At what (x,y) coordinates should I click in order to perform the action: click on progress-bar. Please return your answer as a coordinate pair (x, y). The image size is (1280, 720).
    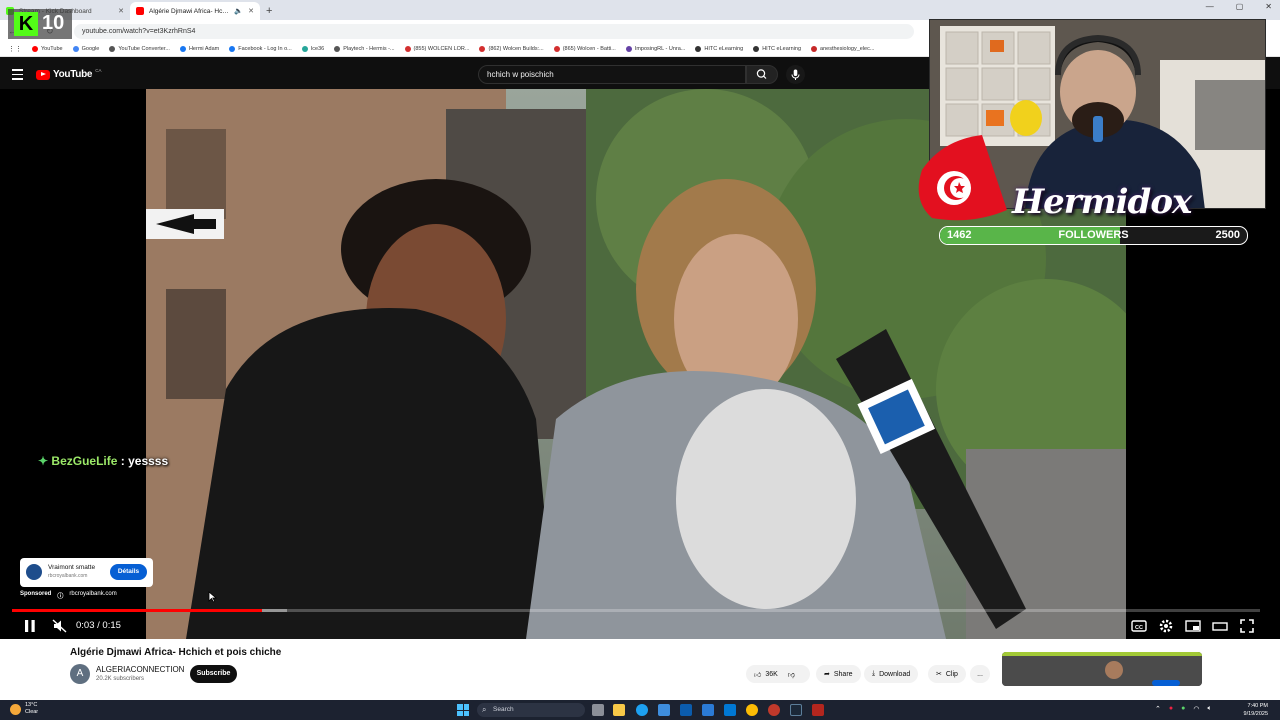
    Looking at the image, I should click on (636, 610).